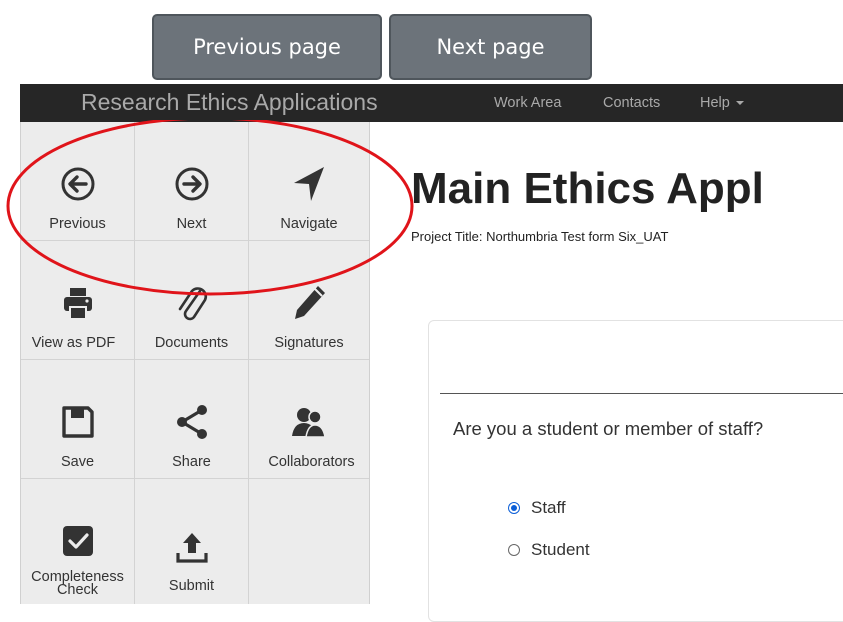 The width and height of the screenshot is (843, 622). Describe the element at coordinates (608, 428) in the screenshot. I see `question-text: Are you a student or member of staff?` at that location.